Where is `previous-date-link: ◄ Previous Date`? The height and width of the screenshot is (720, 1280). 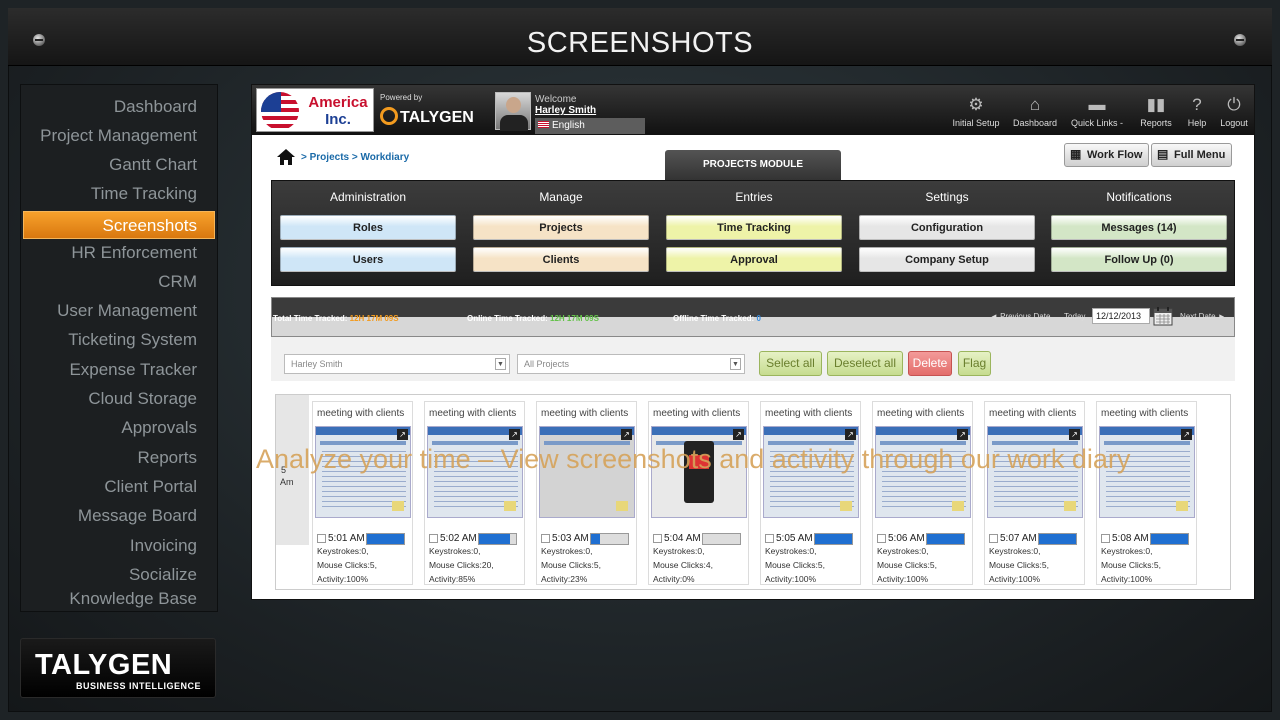
previous-date-link: ◄ Previous Date is located at coordinates (1020, 316).